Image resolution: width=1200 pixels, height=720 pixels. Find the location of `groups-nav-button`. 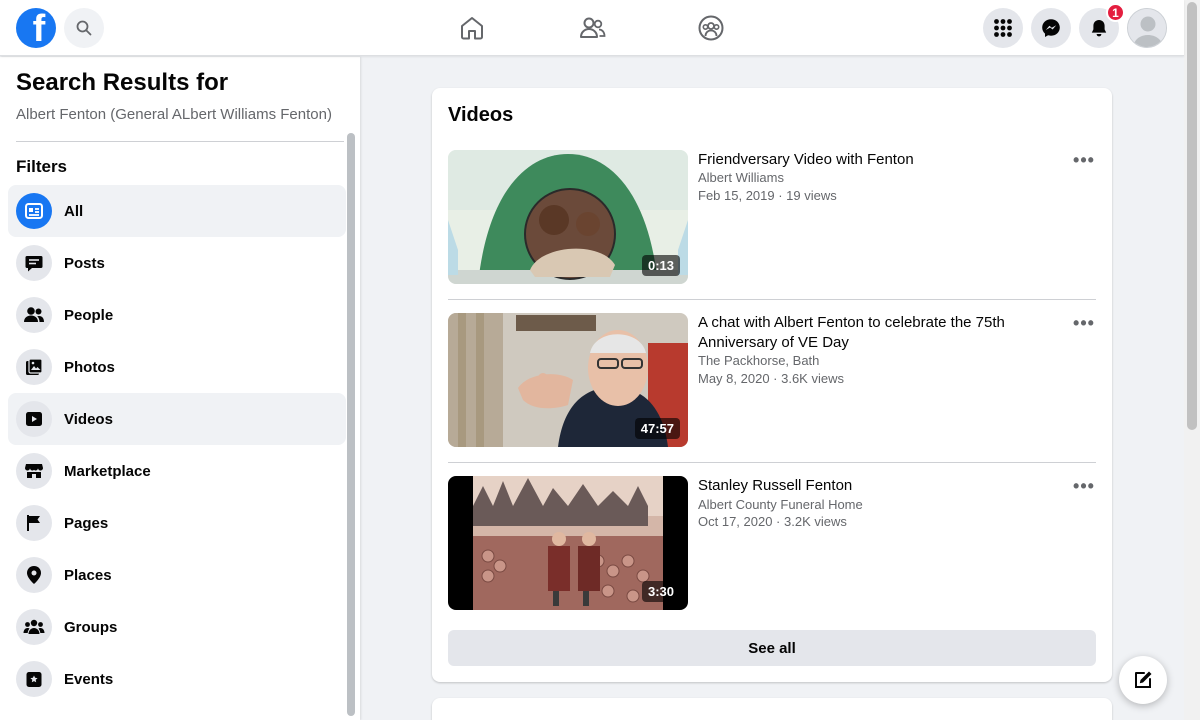

groups-nav-button is located at coordinates (711, 28).